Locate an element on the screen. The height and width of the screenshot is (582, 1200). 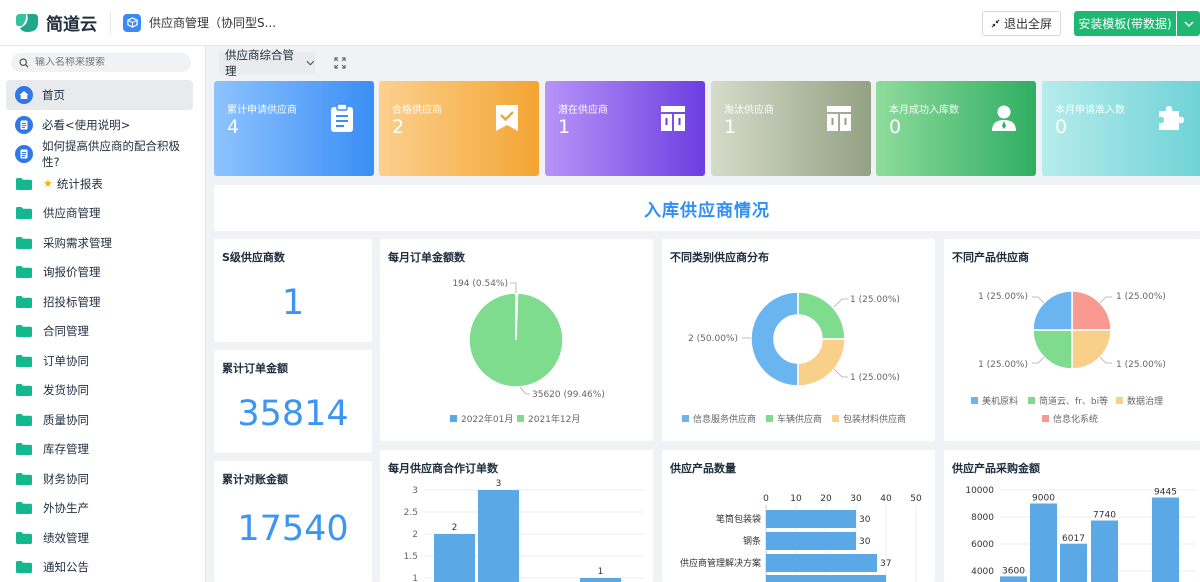
install-template-label: 安装模板(带数据) is located at coordinates (1125, 24).